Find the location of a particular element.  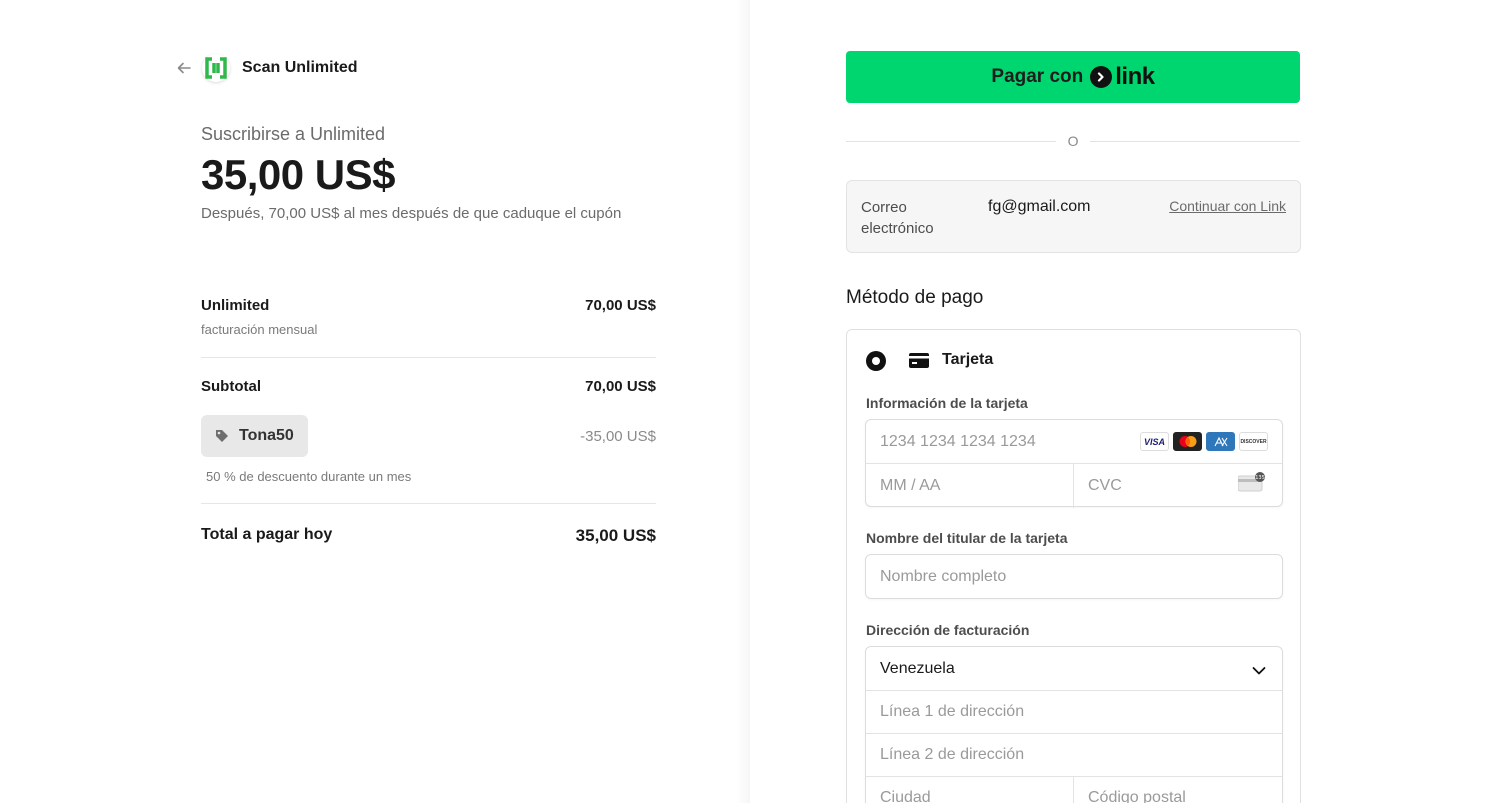

cardholder-field: Nombre completo is located at coordinates (1074, 576).